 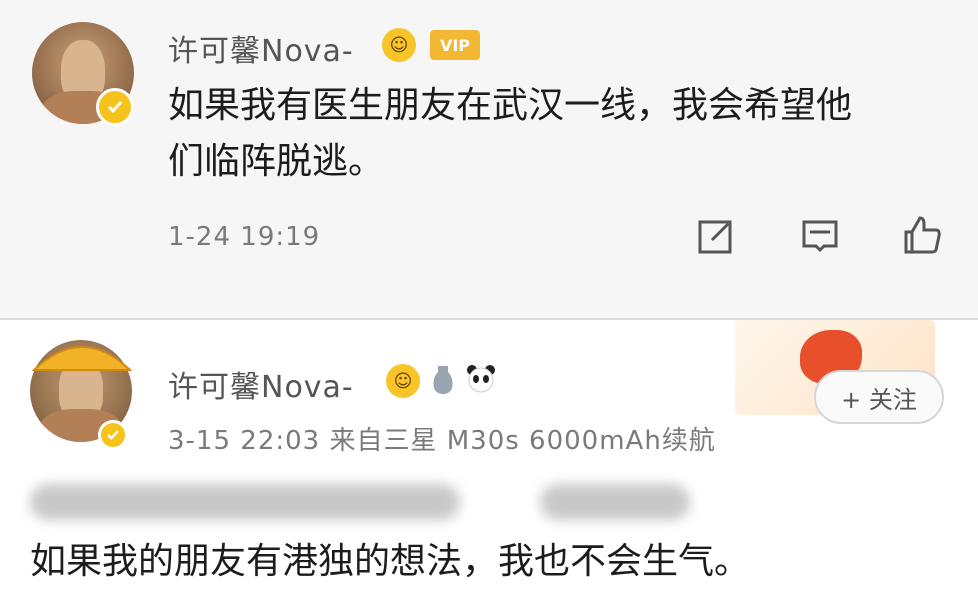 What do you see at coordinates (820, 236) in the screenshot?
I see `comment-icon` at bounding box center [820, 236].